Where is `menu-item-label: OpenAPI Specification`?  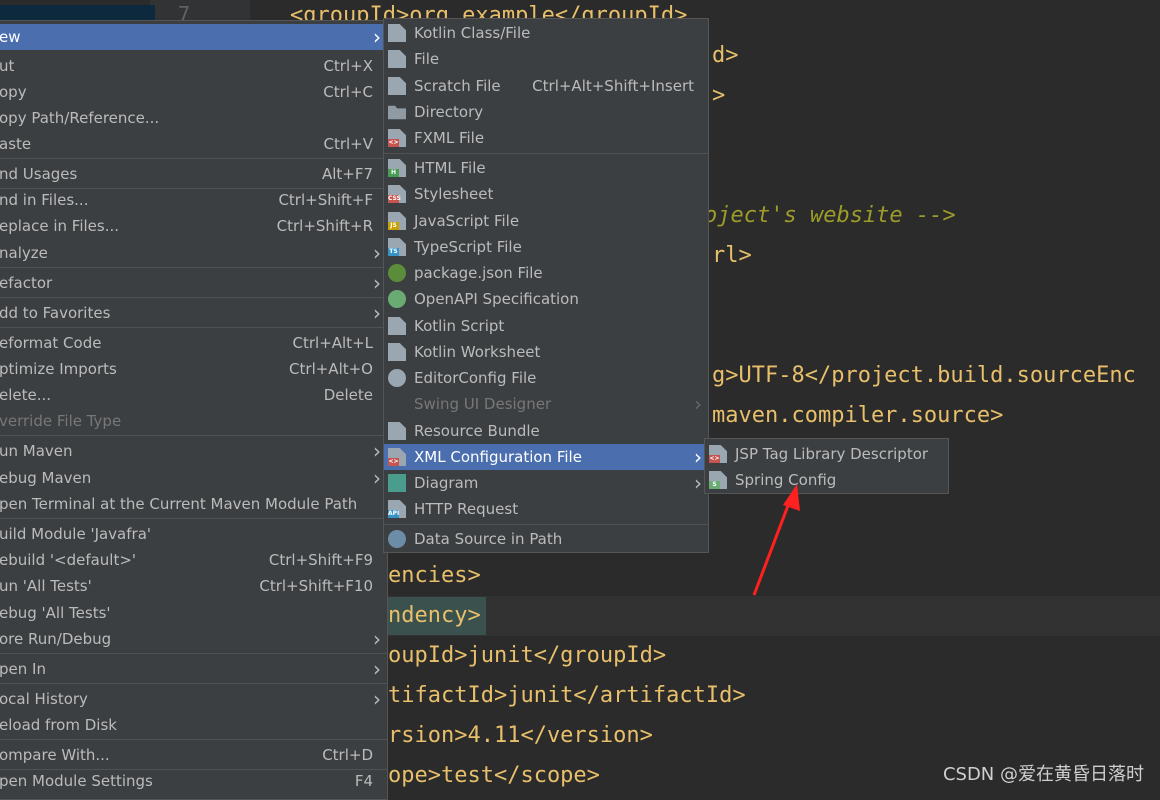 menu-item-label: OpenAPI Specification is located at coordinates (496, 299).